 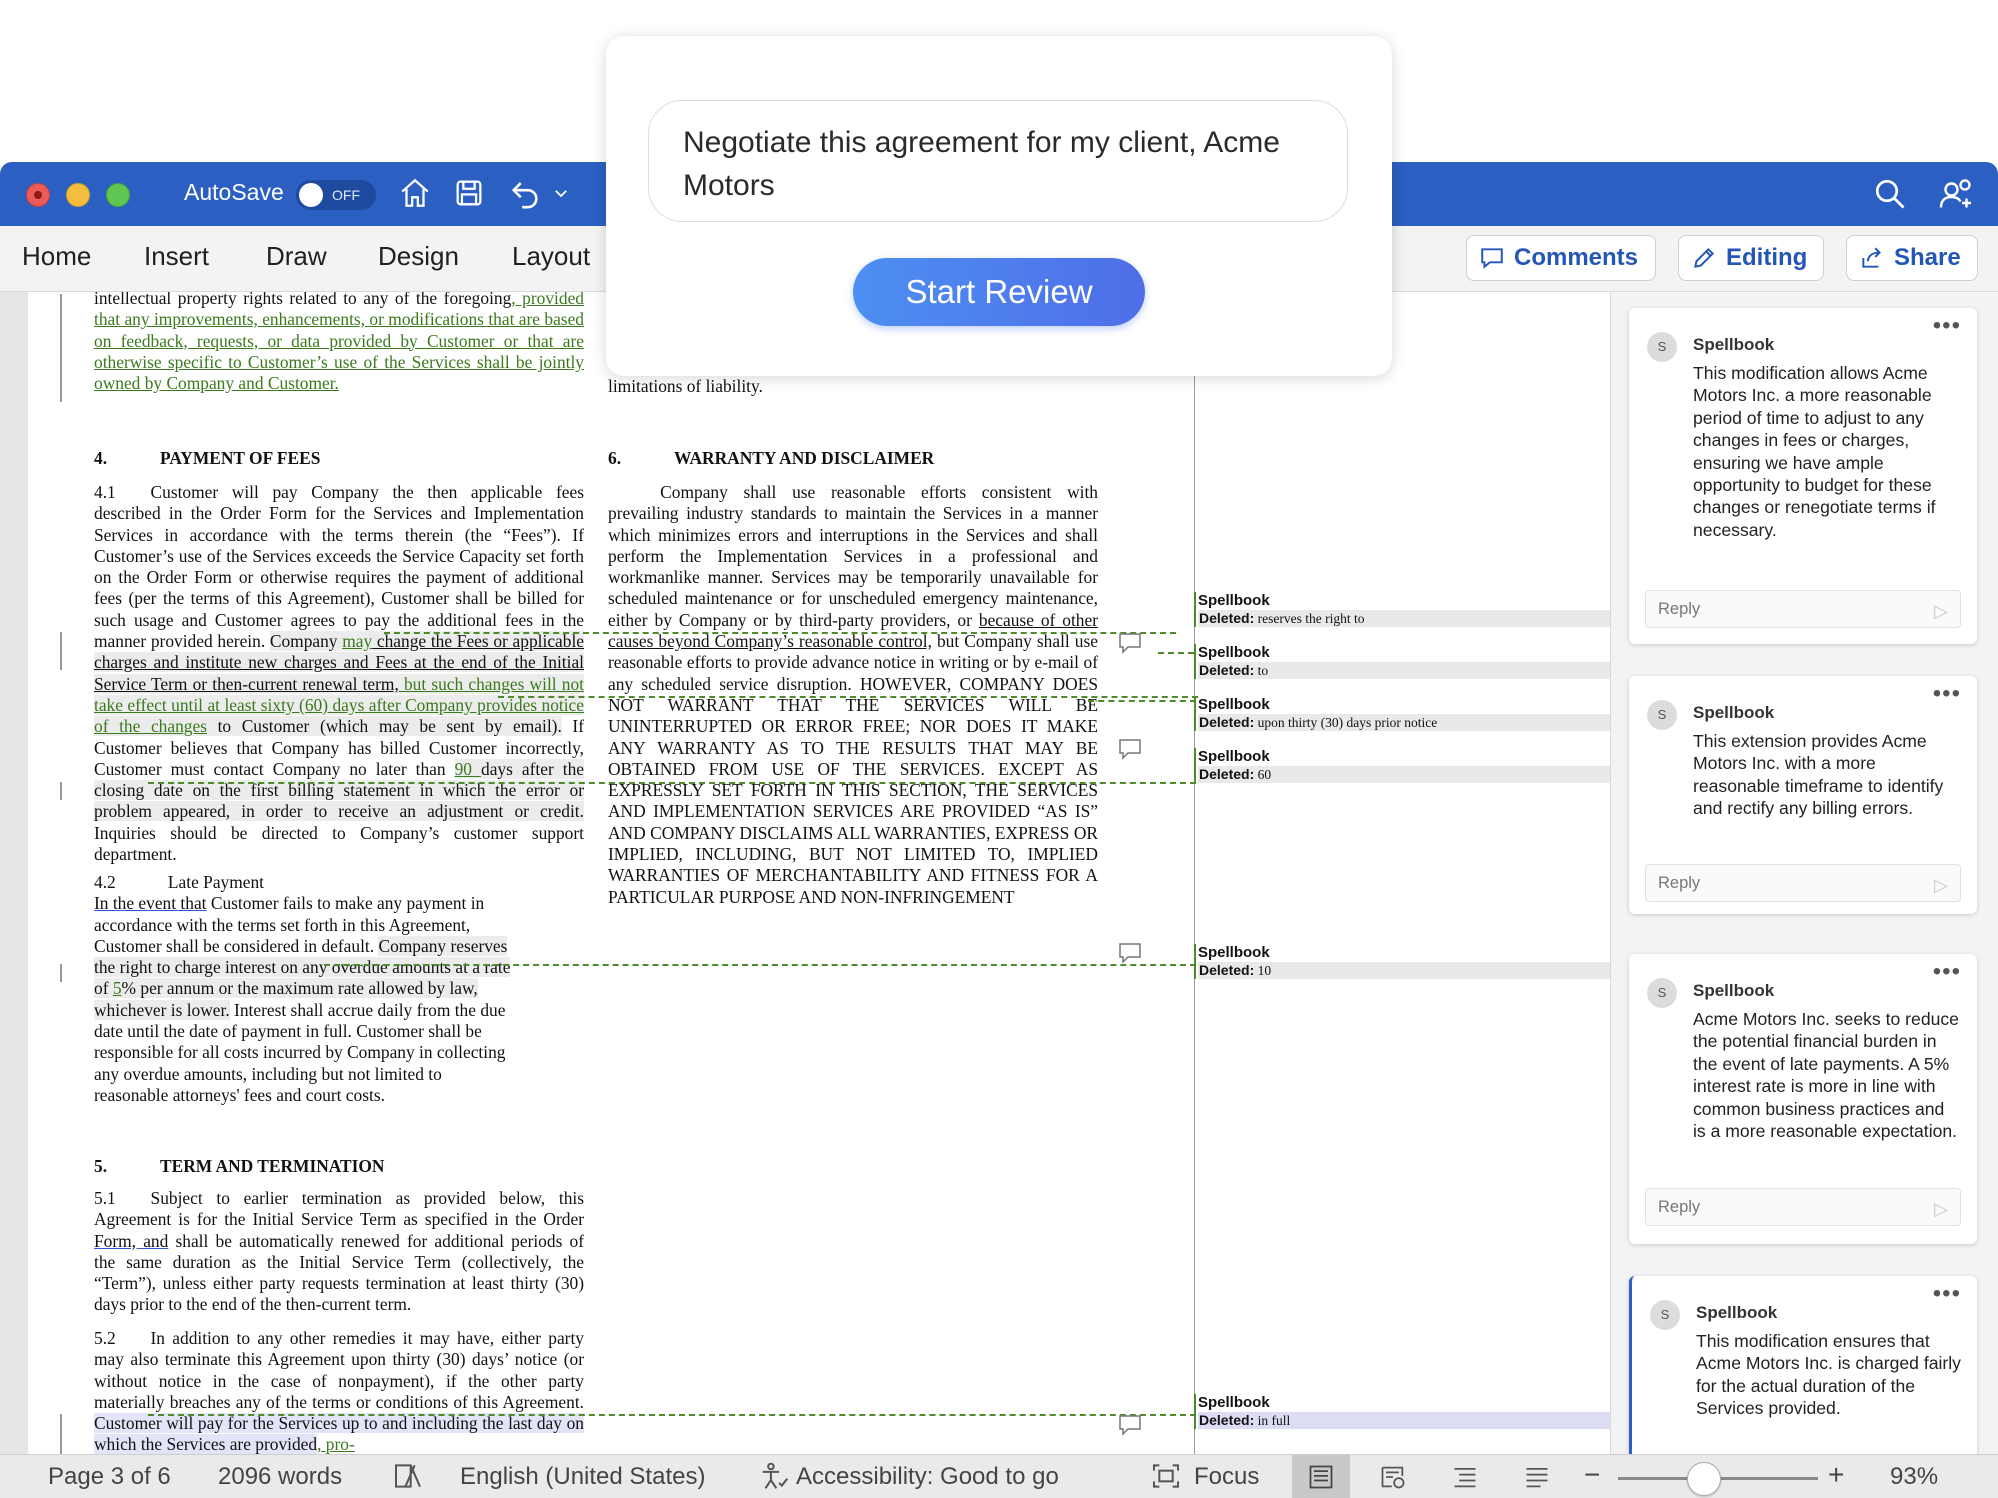 What do you see at coordinates (1234, 1402) in the screenshot?
I see `markup-author: Spellbook` at bounding box center [1234, 1402].